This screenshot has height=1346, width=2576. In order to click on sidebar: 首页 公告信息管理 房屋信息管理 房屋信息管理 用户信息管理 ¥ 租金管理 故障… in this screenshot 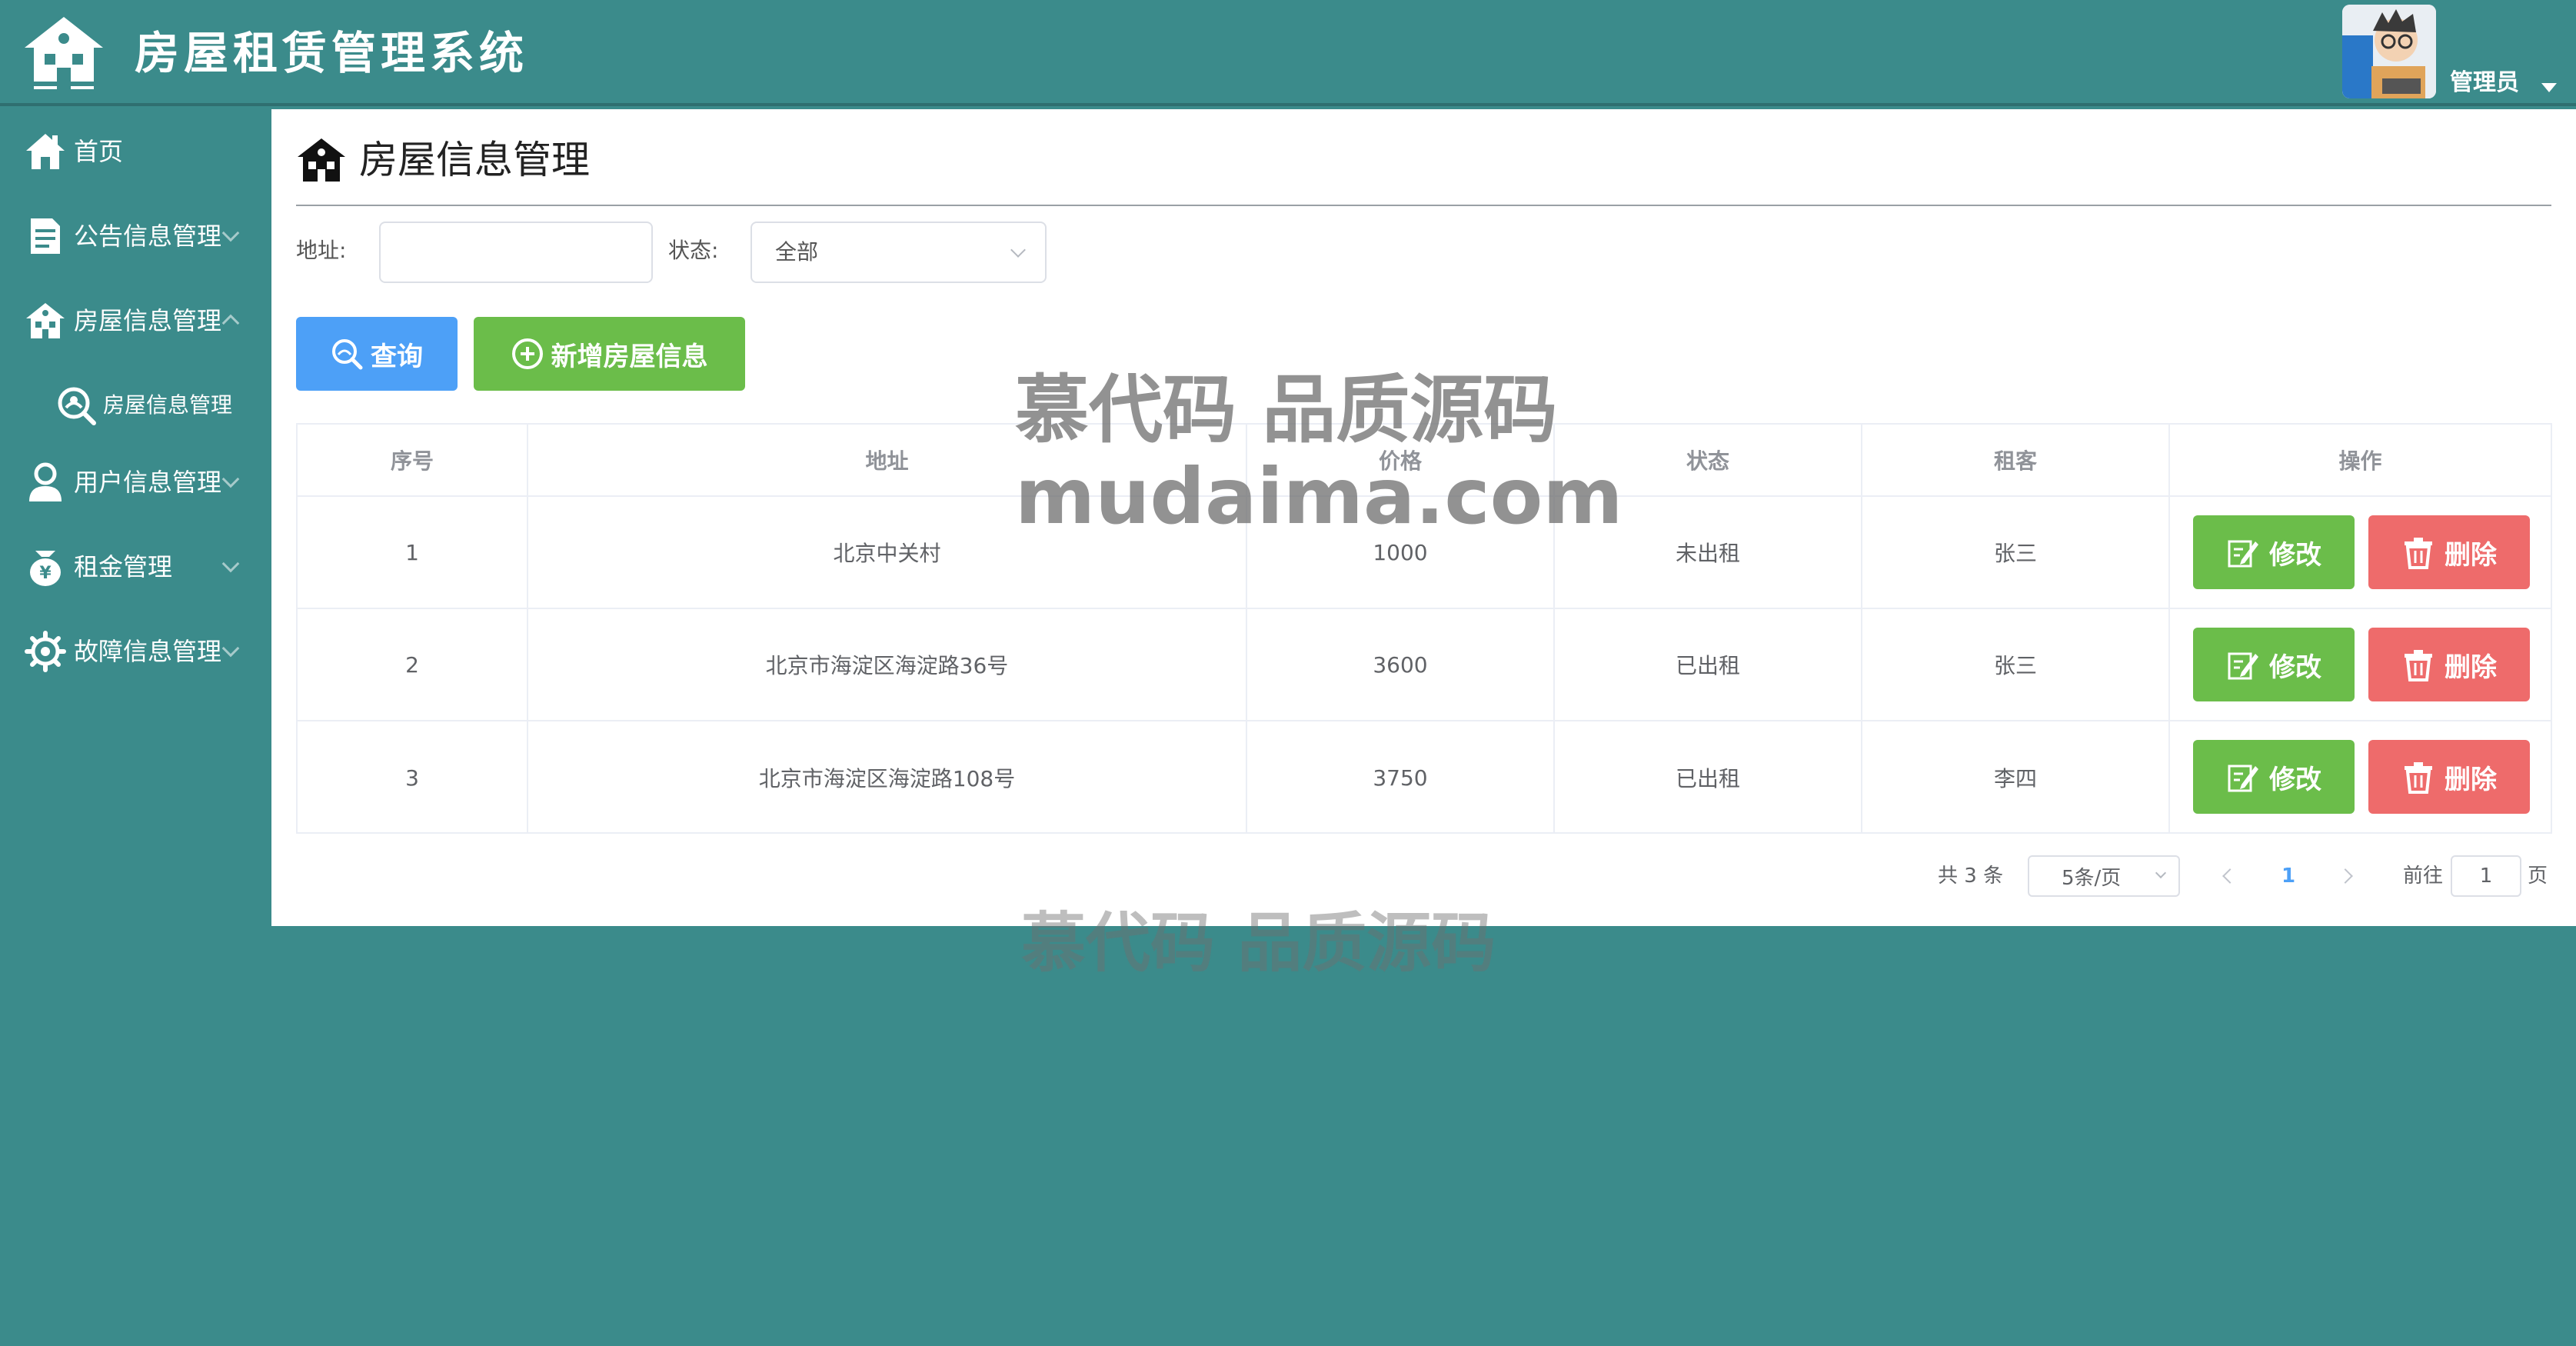, I will do `click(135, 727)`.